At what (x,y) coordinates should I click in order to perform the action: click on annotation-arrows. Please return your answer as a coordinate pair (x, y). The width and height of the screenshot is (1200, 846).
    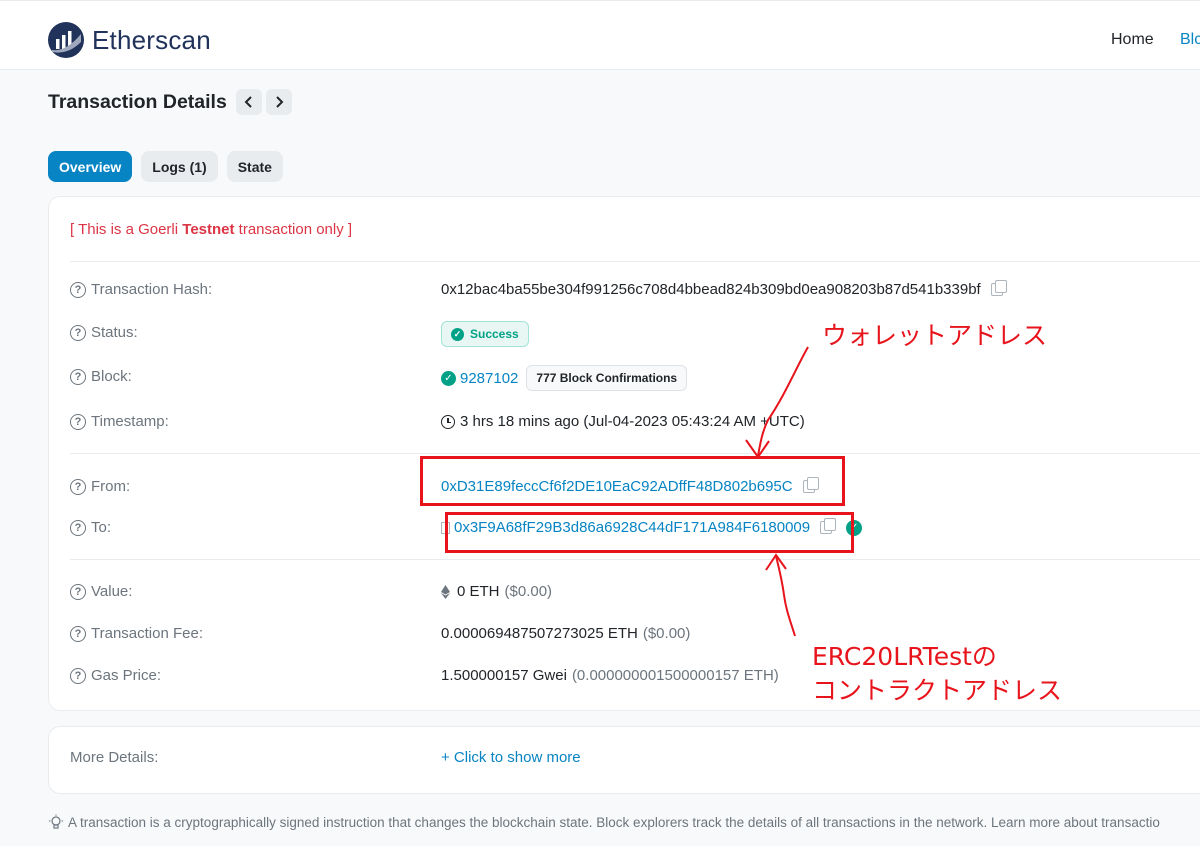
    Looking at the image, I should click on (777, 491).